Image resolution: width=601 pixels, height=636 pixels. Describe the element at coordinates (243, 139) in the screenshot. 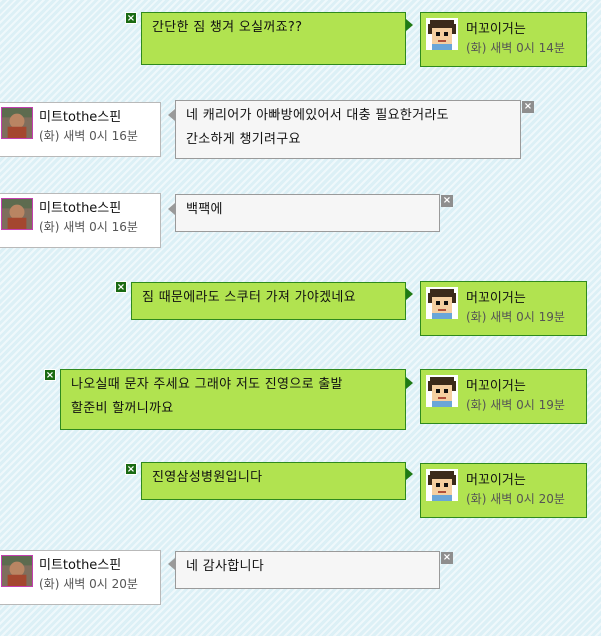

I see `message-text-line: 간소하게 챙기려구요` at that location.